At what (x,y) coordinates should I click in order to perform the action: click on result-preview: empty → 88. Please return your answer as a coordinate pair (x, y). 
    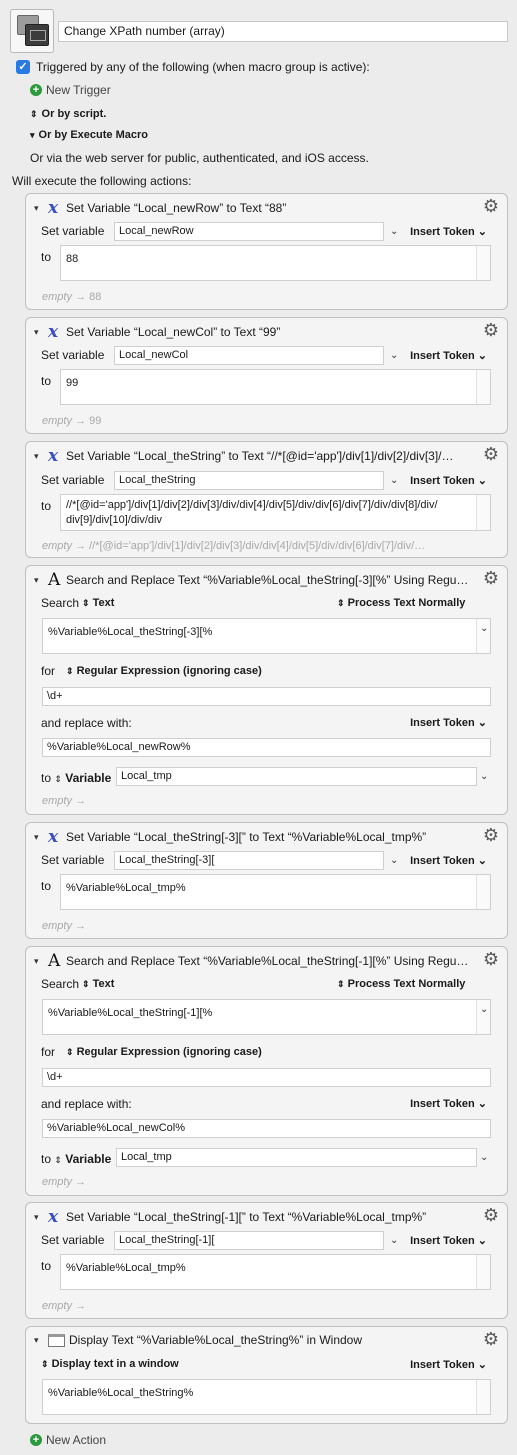
    Looking at the image, I should click on (72, 297).